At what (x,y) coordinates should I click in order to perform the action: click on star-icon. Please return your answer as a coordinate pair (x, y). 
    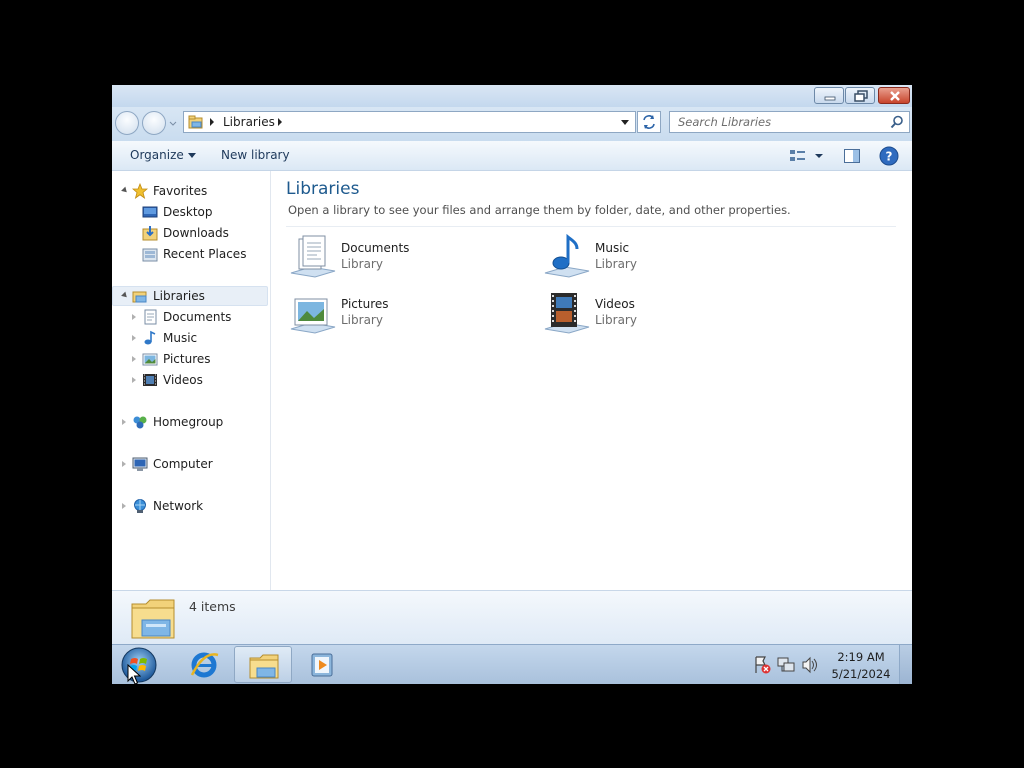
    Looking at the image, I should click on (140, 191).